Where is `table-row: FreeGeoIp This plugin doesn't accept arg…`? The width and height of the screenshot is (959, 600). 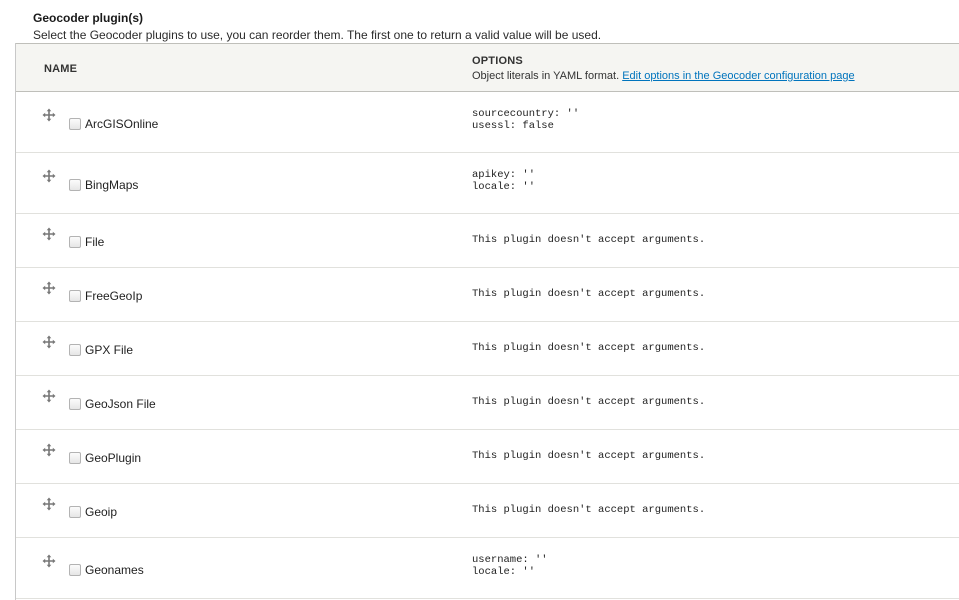
table-row: FreeGeoIp This plugin doesn't accept arg… is located at coordinates (487, 295).